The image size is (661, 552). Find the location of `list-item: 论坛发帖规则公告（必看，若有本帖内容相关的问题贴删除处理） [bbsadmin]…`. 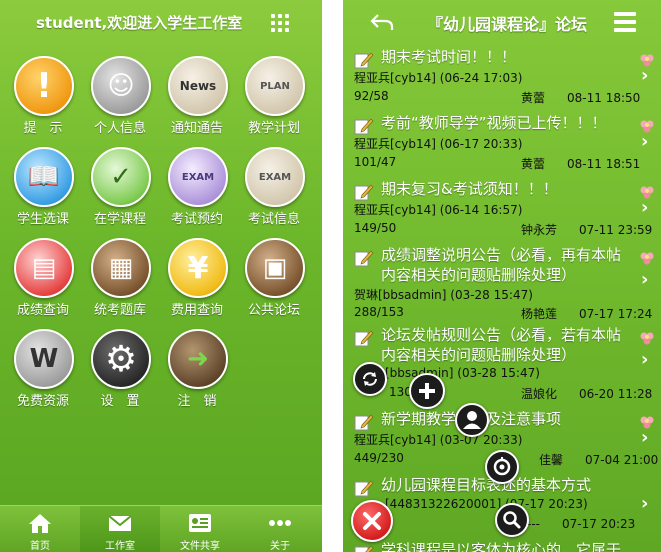

list-item: 论坛发帖规则公告（必看，若有本帖内容相关的问题贴删除处理） [bbsadmin]… is located at coordinates (505, 363).